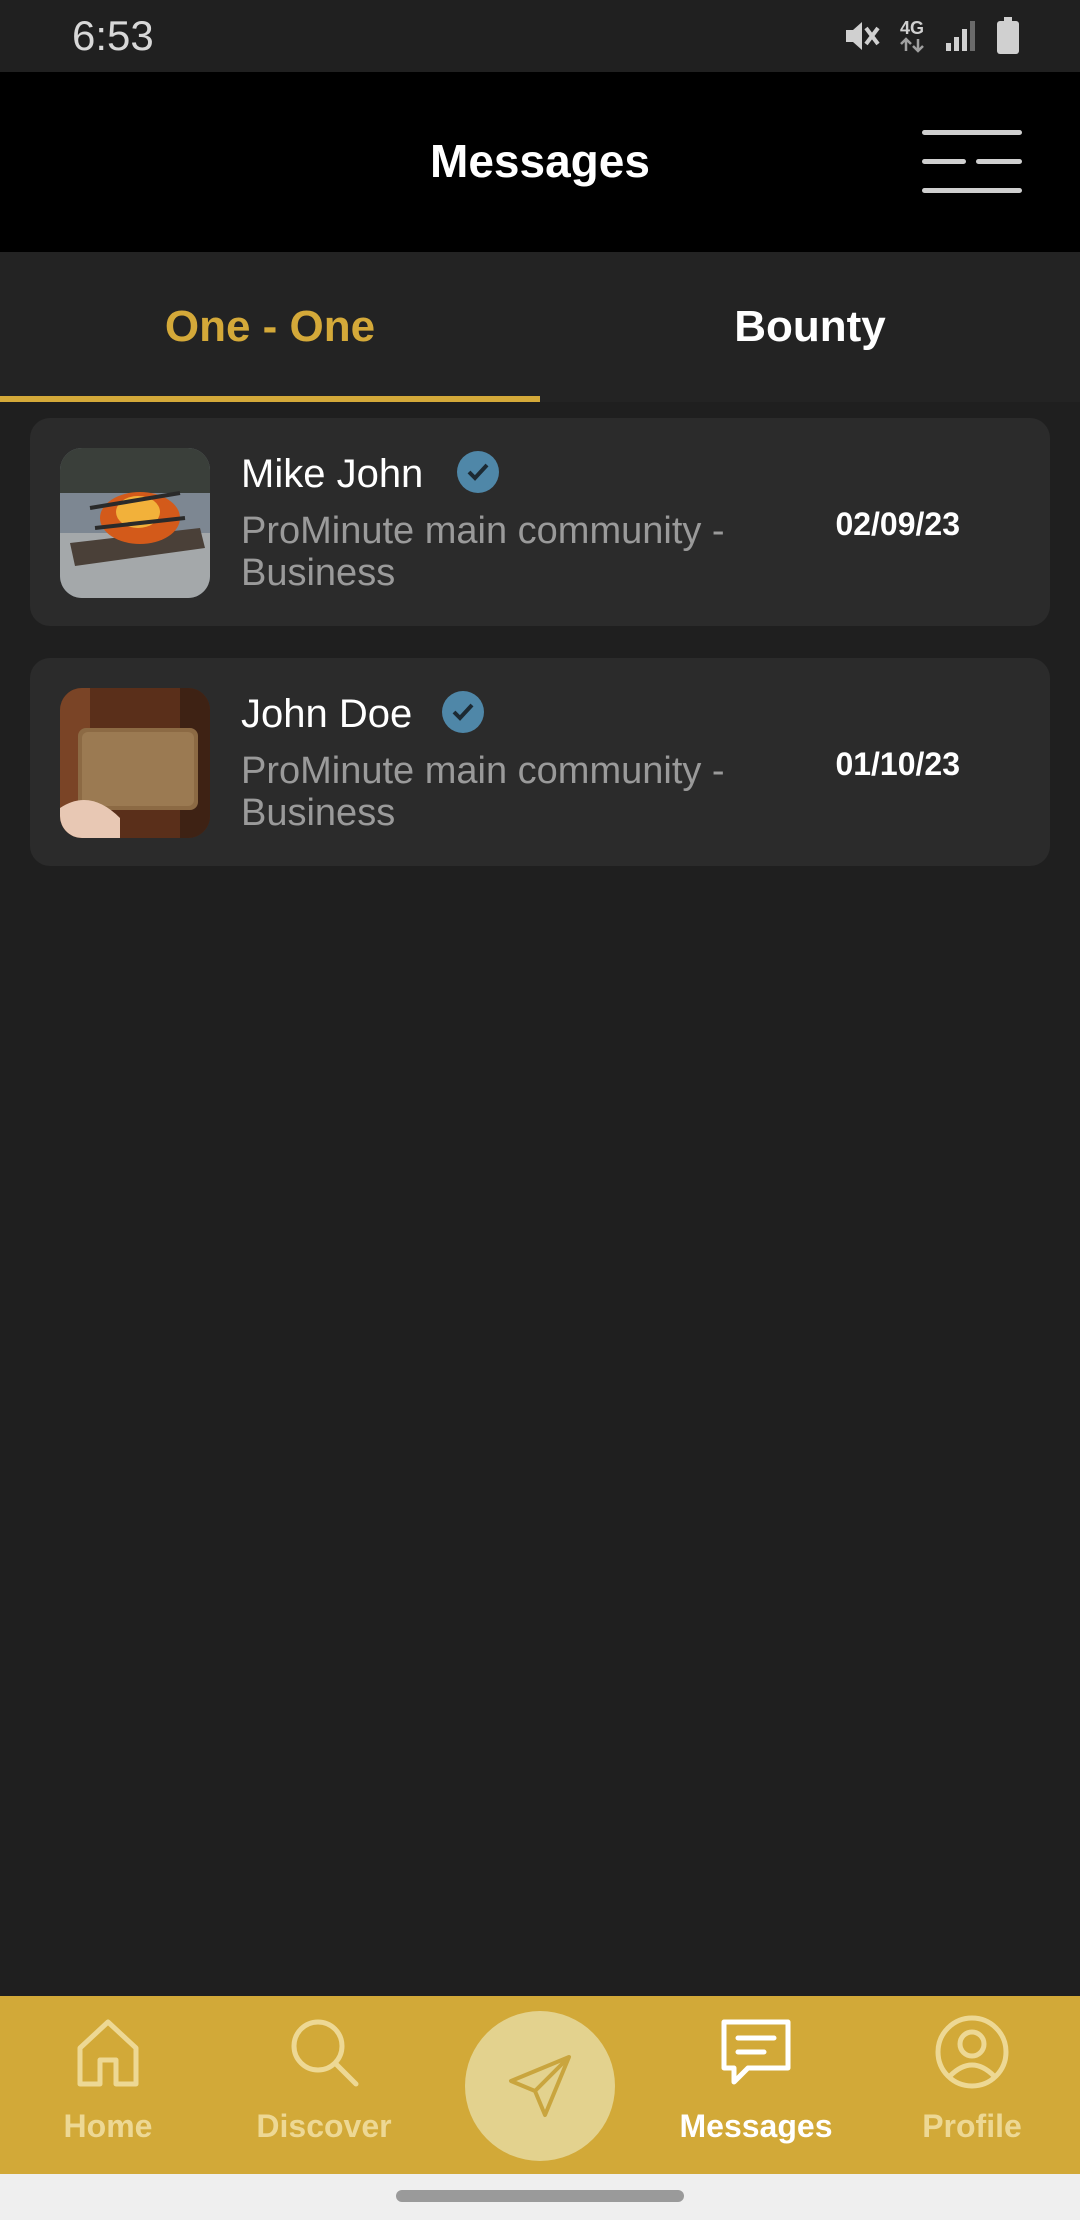 The height and width of the screenshot is (2220, 1080). I want to click on page-title: Messages, so click(540, 161).